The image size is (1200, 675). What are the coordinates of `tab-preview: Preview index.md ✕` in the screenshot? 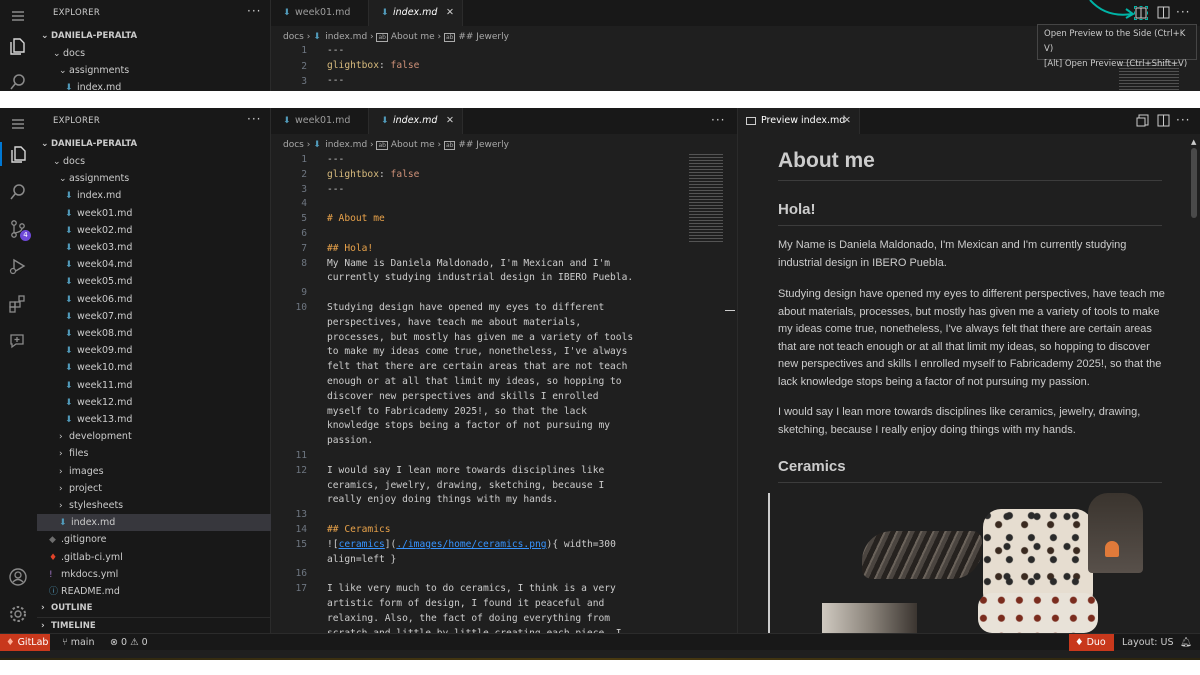 It's located at (799, 121).